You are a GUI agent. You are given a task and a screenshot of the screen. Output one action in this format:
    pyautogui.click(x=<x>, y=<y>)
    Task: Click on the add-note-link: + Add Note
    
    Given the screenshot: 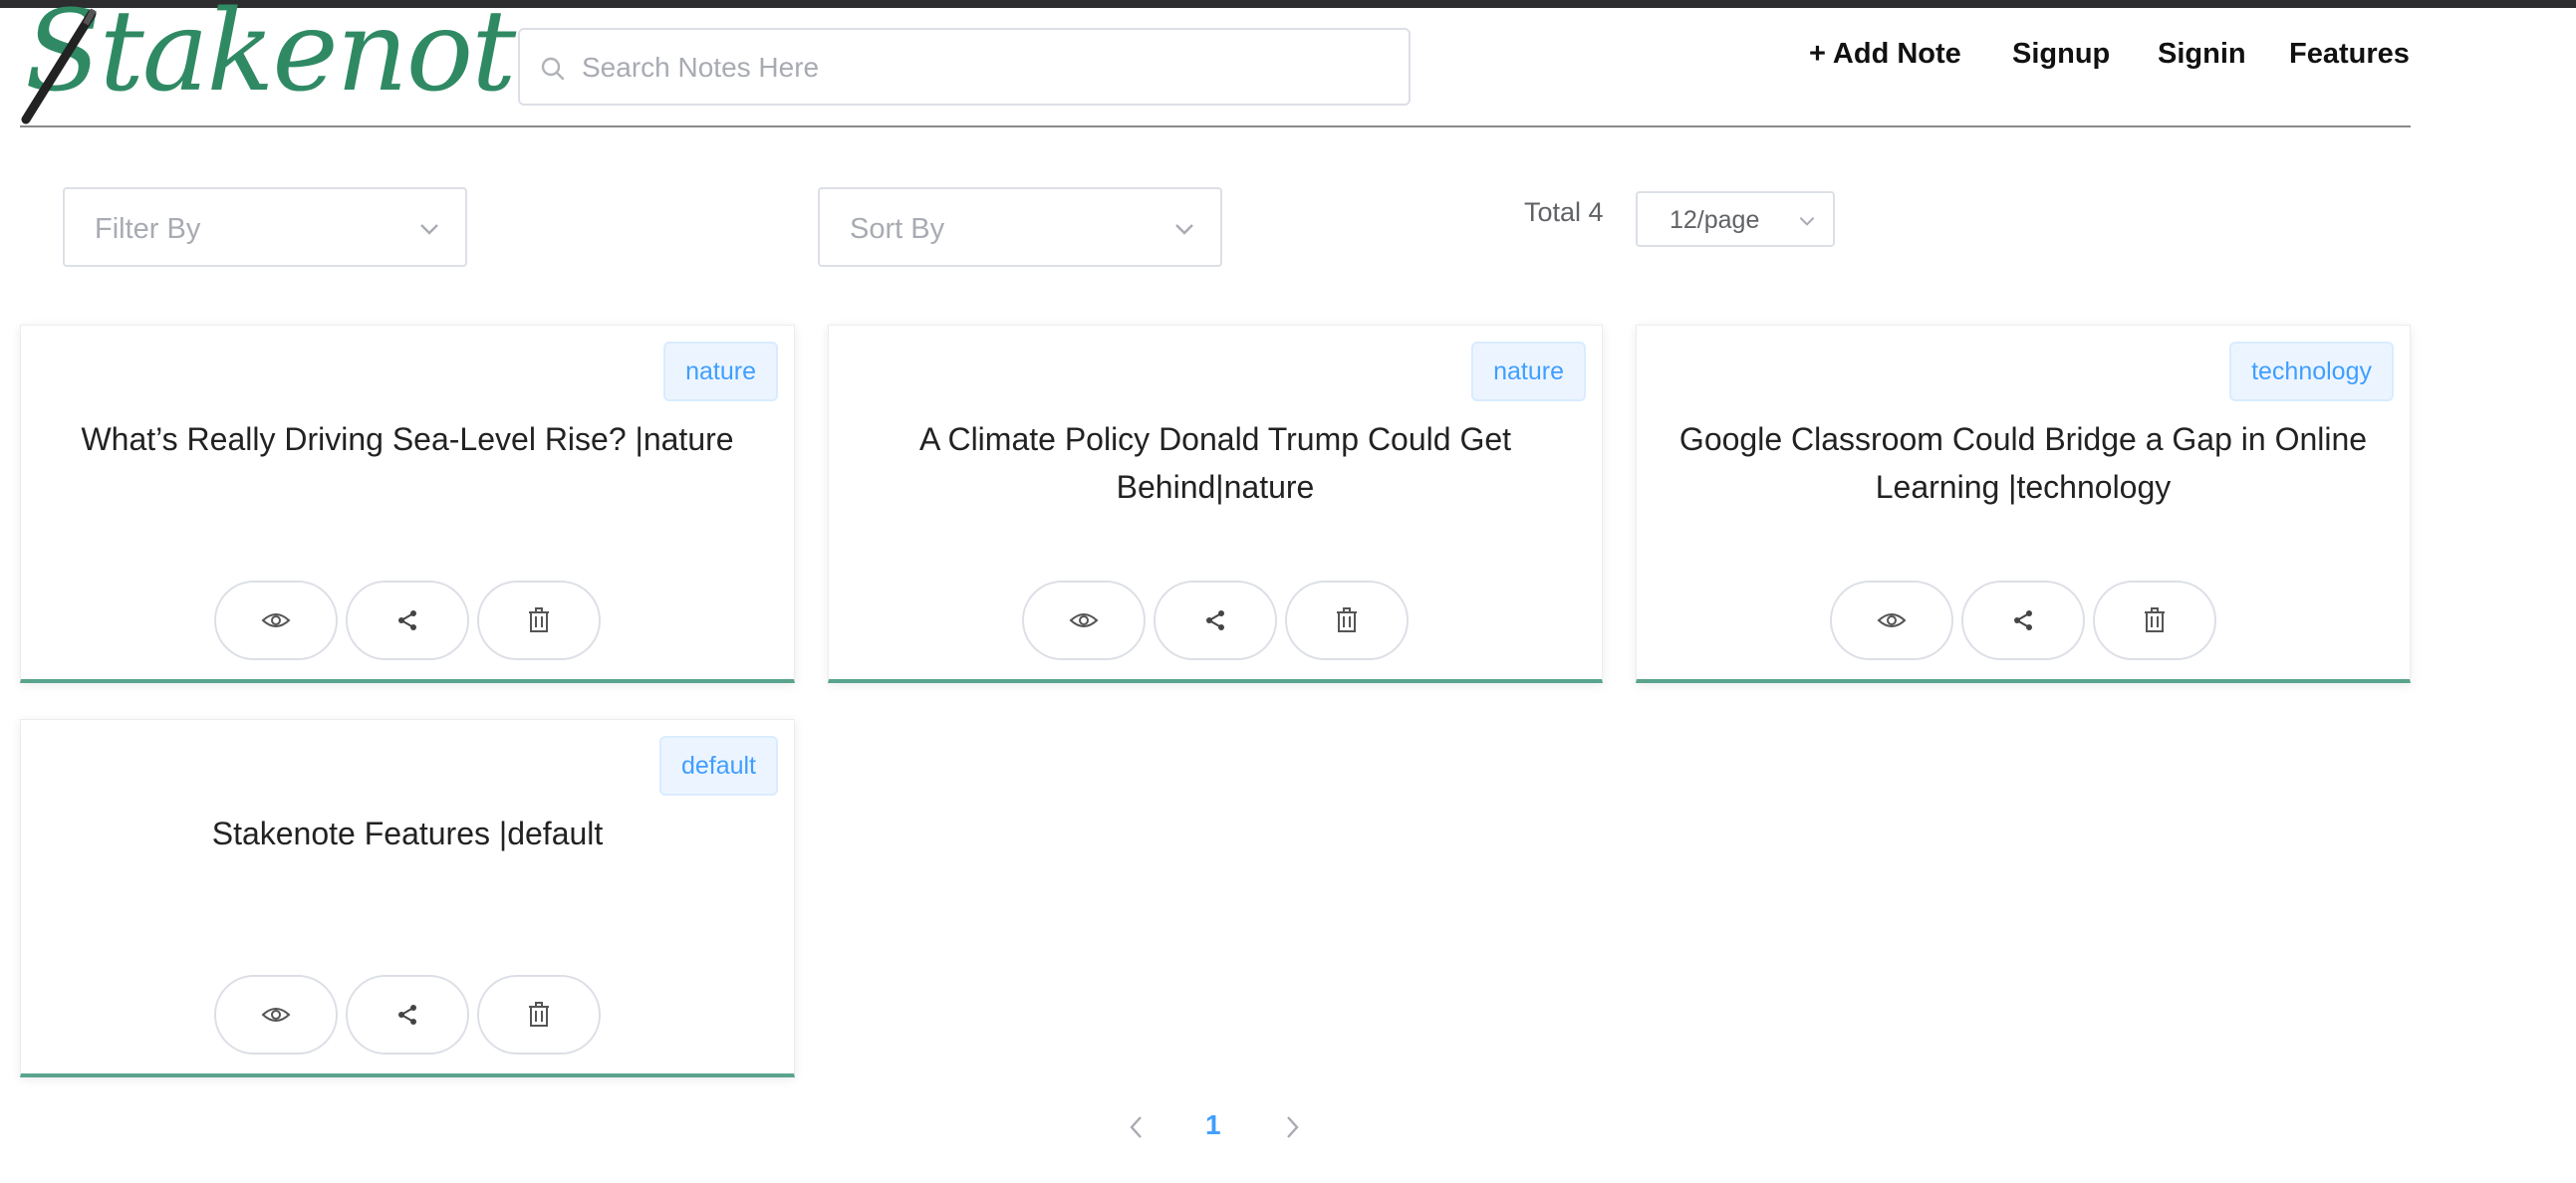 What is the action you would take?
    pyautogui.click(x=1885, y=54)
    